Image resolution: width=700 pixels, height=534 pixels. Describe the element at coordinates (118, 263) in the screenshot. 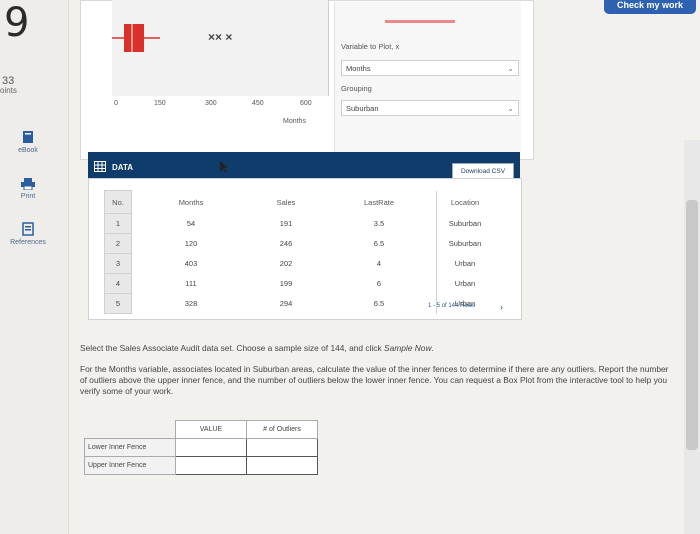

I see `cell: 3` at that location.